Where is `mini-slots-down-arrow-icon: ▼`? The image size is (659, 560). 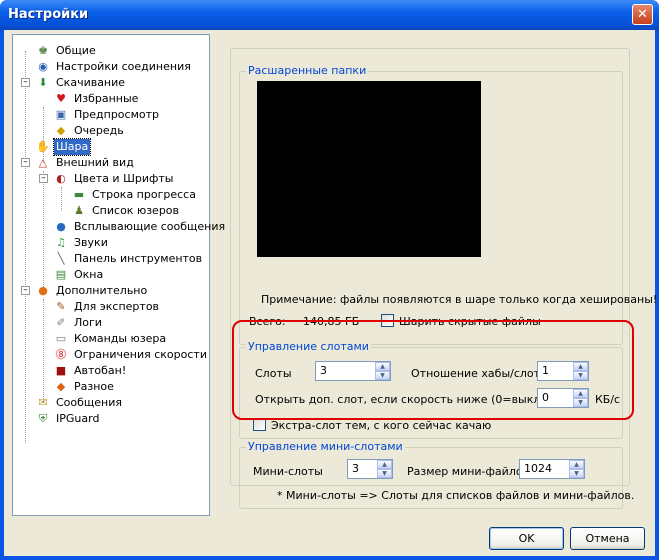
mini-slots-down-arrow-icon: ▼ is located at coordinates (384, 473).